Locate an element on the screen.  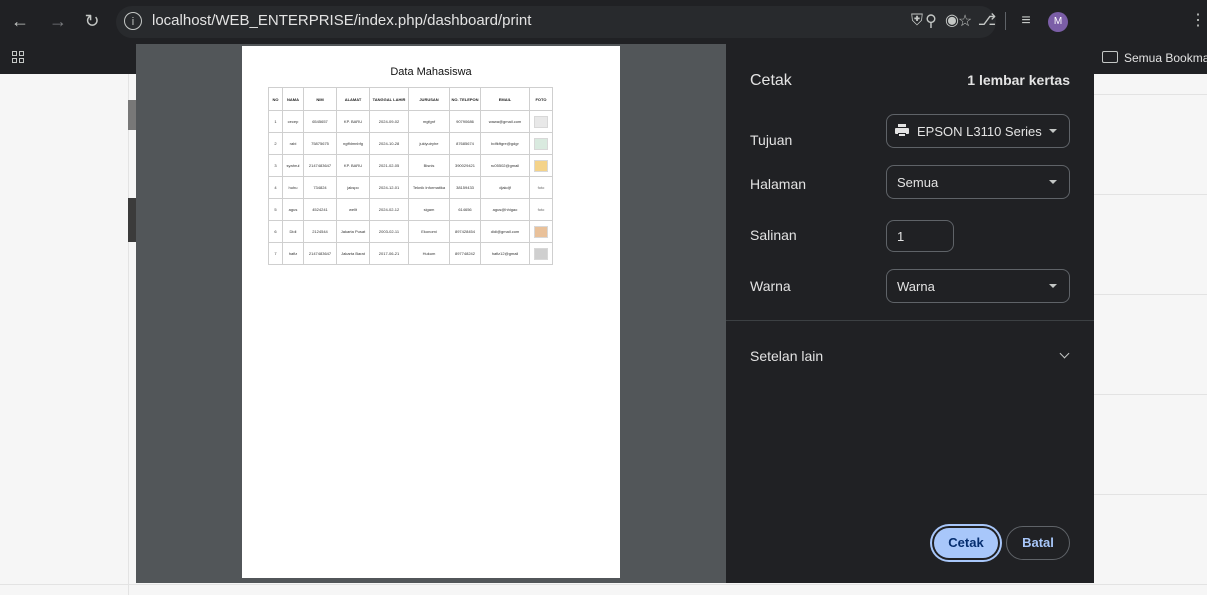
cell-nim: 6545657 is located at coordinates (320, 121).